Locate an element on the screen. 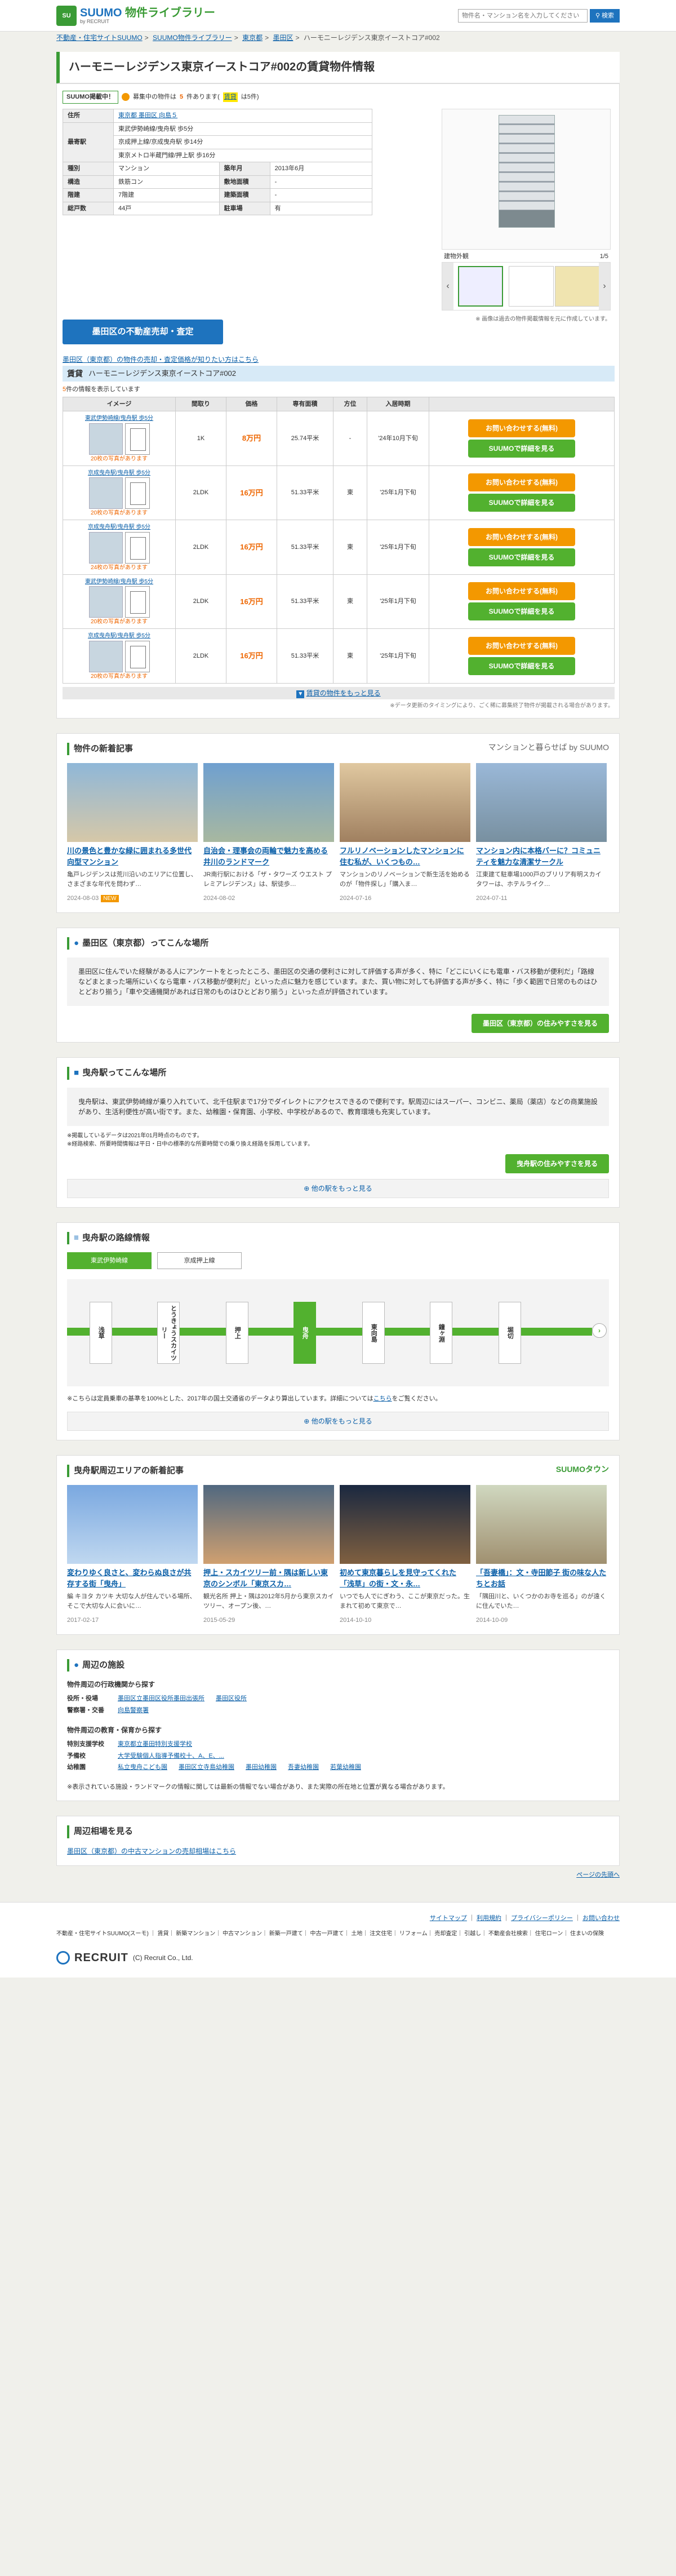 The width and height of the screenshot is (676, 2576). facility-link: 墨田幼稚園 is located at coordinates (261, 1767).